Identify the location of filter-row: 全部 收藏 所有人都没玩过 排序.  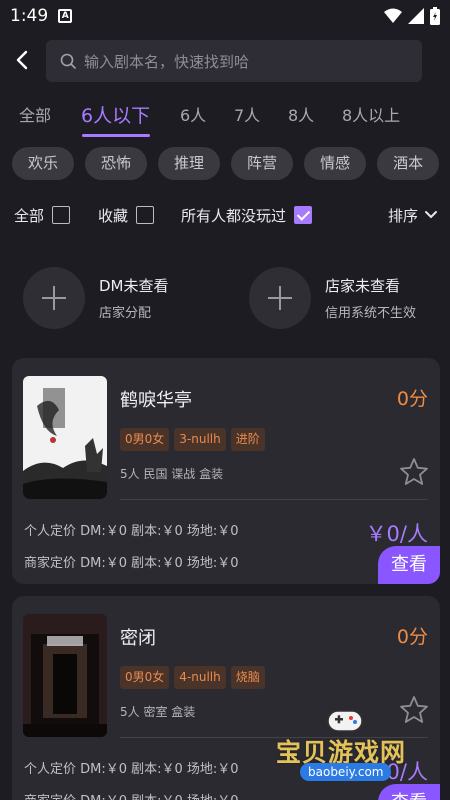
(225, 215).